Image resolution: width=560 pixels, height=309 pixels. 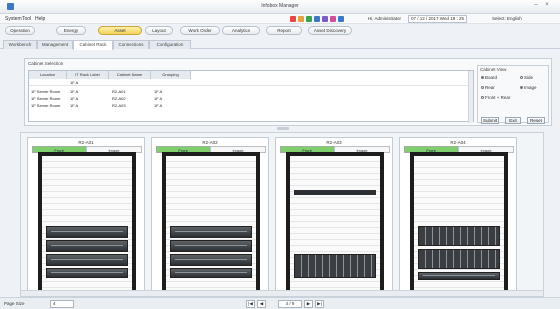 I want to click on reset-button: Reset, so click(x=536, y=120).